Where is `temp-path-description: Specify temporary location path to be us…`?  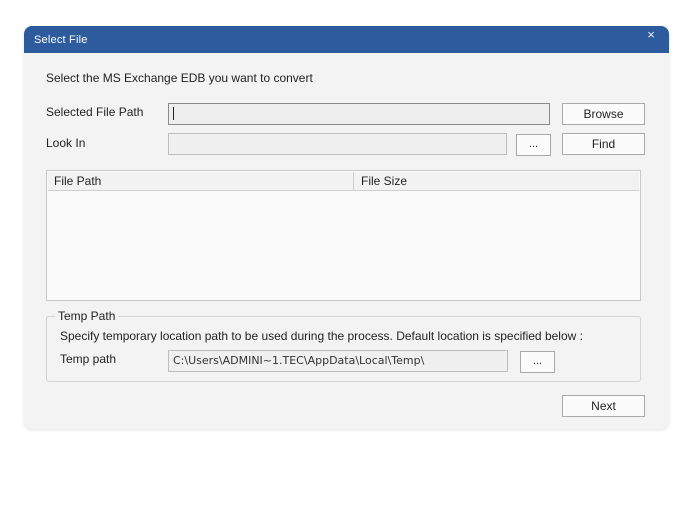 temp-path-description: Specify temporary location path to be us… is located at coordinates (321, 336).